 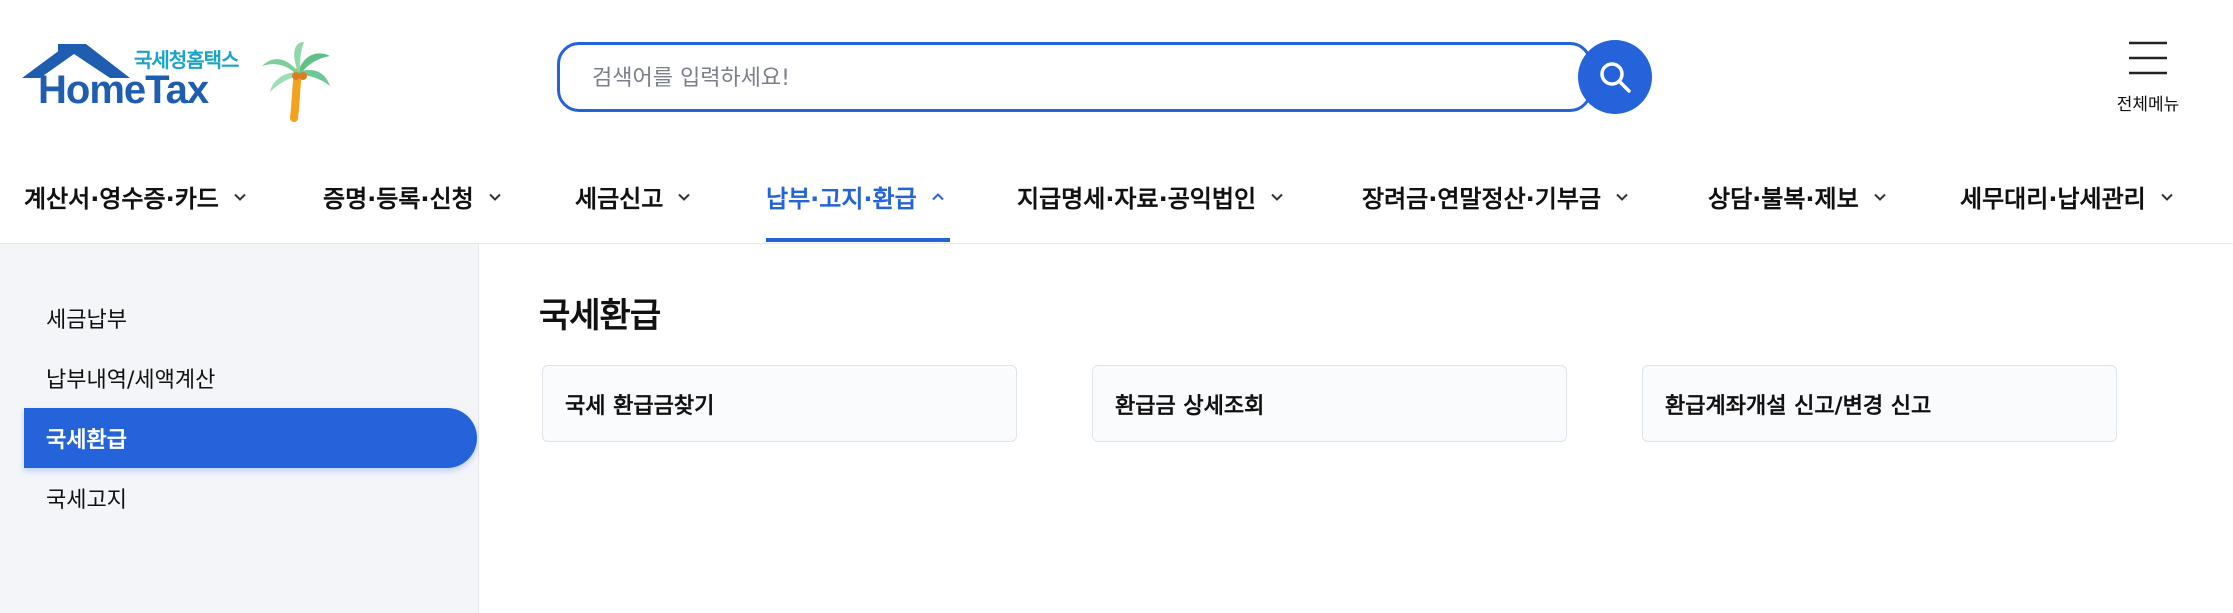 I want to click on card-label: 환급계좌개설 신고/변경 신고, so click(x=1798, y=406).